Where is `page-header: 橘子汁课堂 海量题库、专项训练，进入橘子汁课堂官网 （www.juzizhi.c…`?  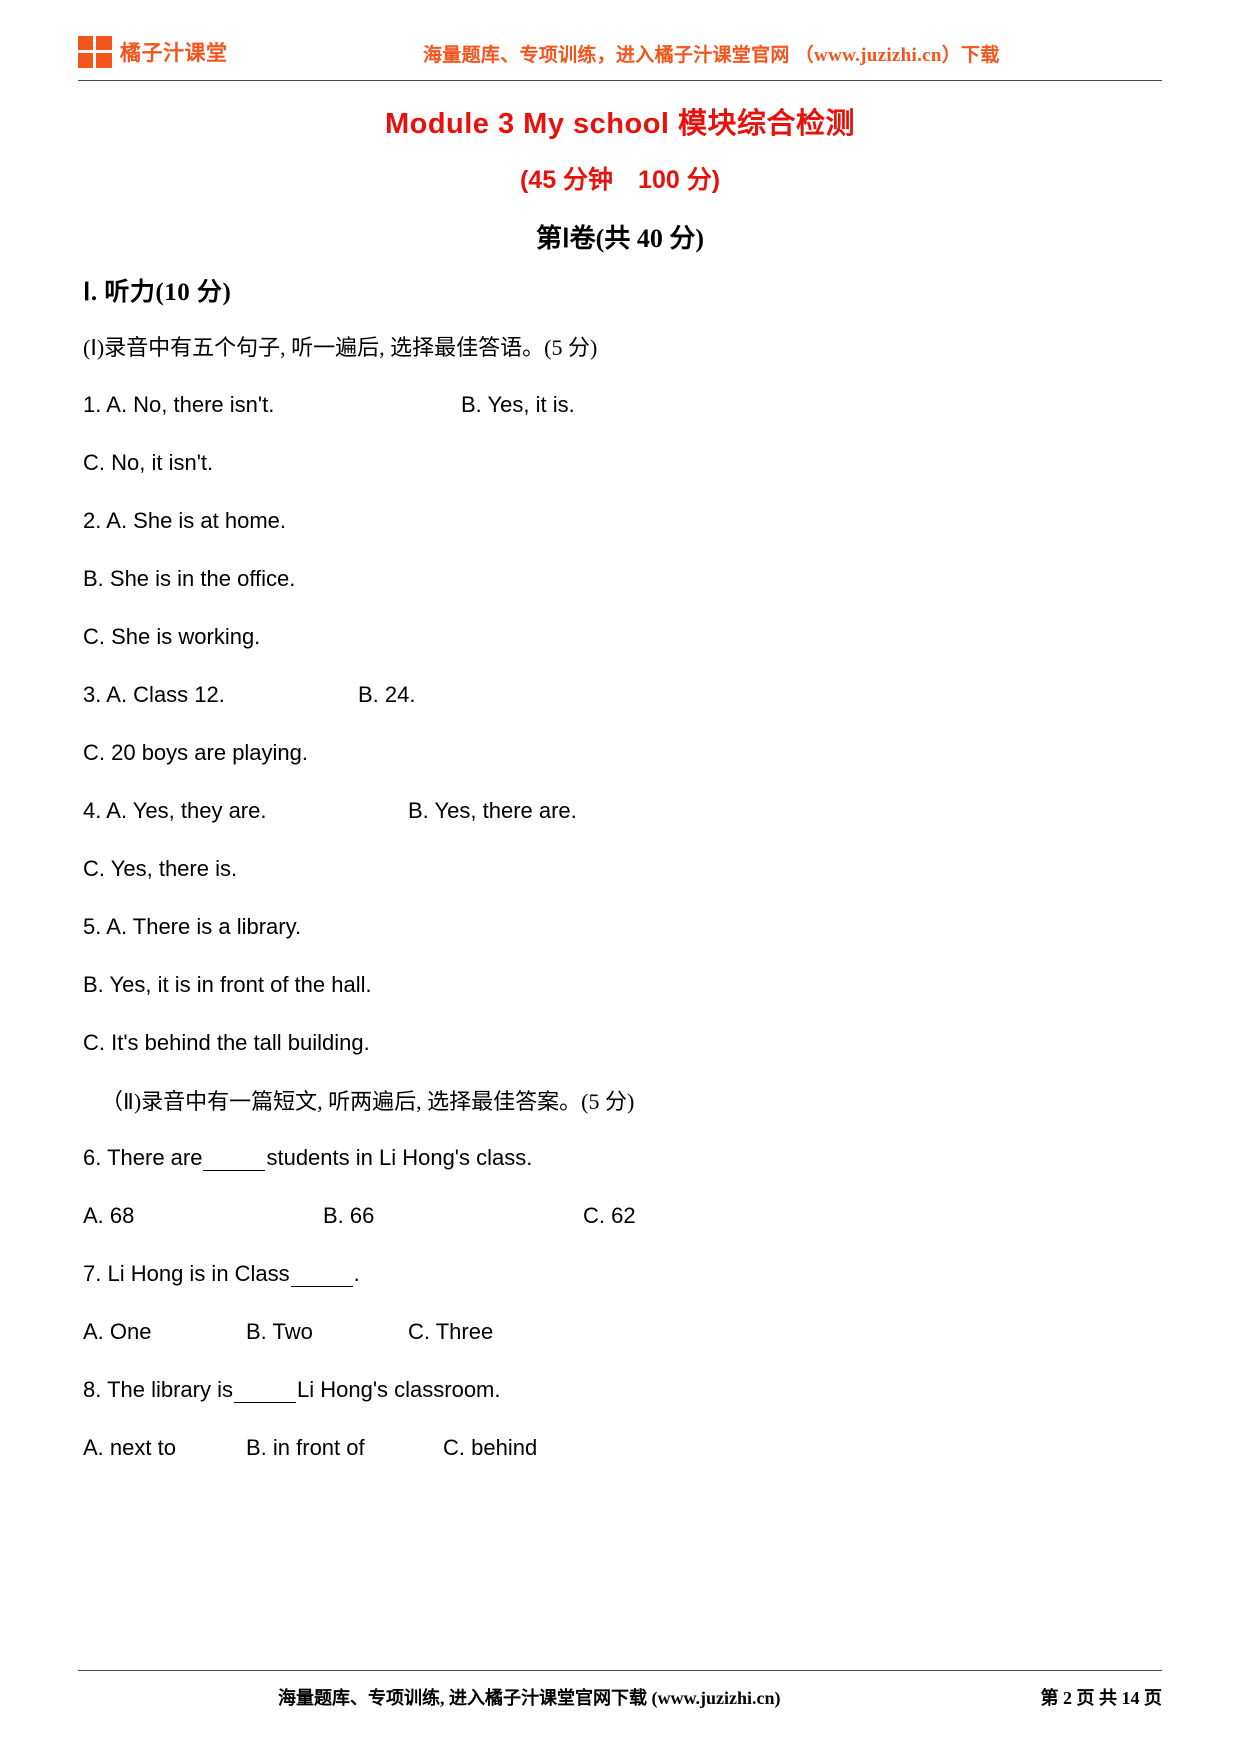 page-header: 橘子汁课堂 海量题库、专项训练，进入橘子汁课堂官网 （www.juzizhi.c… is located at coordinates (620, 57).